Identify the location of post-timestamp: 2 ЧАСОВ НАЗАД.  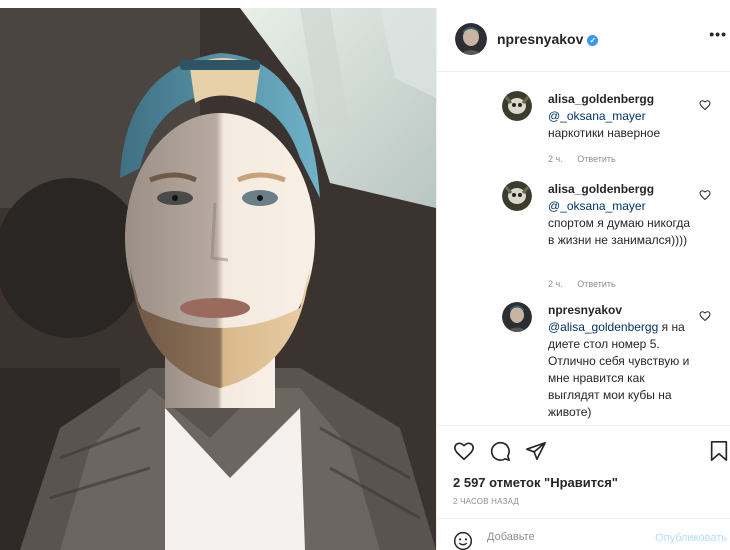
(486, 501).